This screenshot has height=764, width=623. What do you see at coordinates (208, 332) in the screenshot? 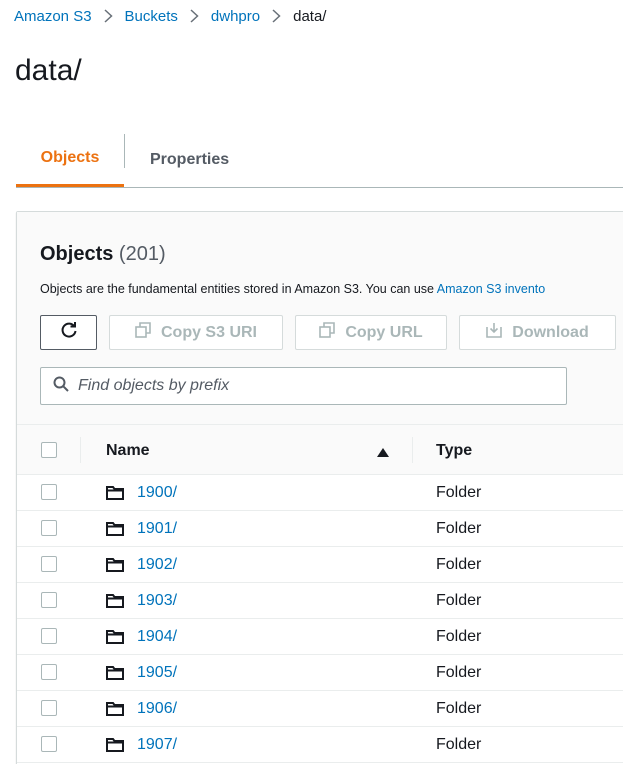
I see `copy-s3-uri-label: Copy S3 URI` at bounding box center [208, 332].